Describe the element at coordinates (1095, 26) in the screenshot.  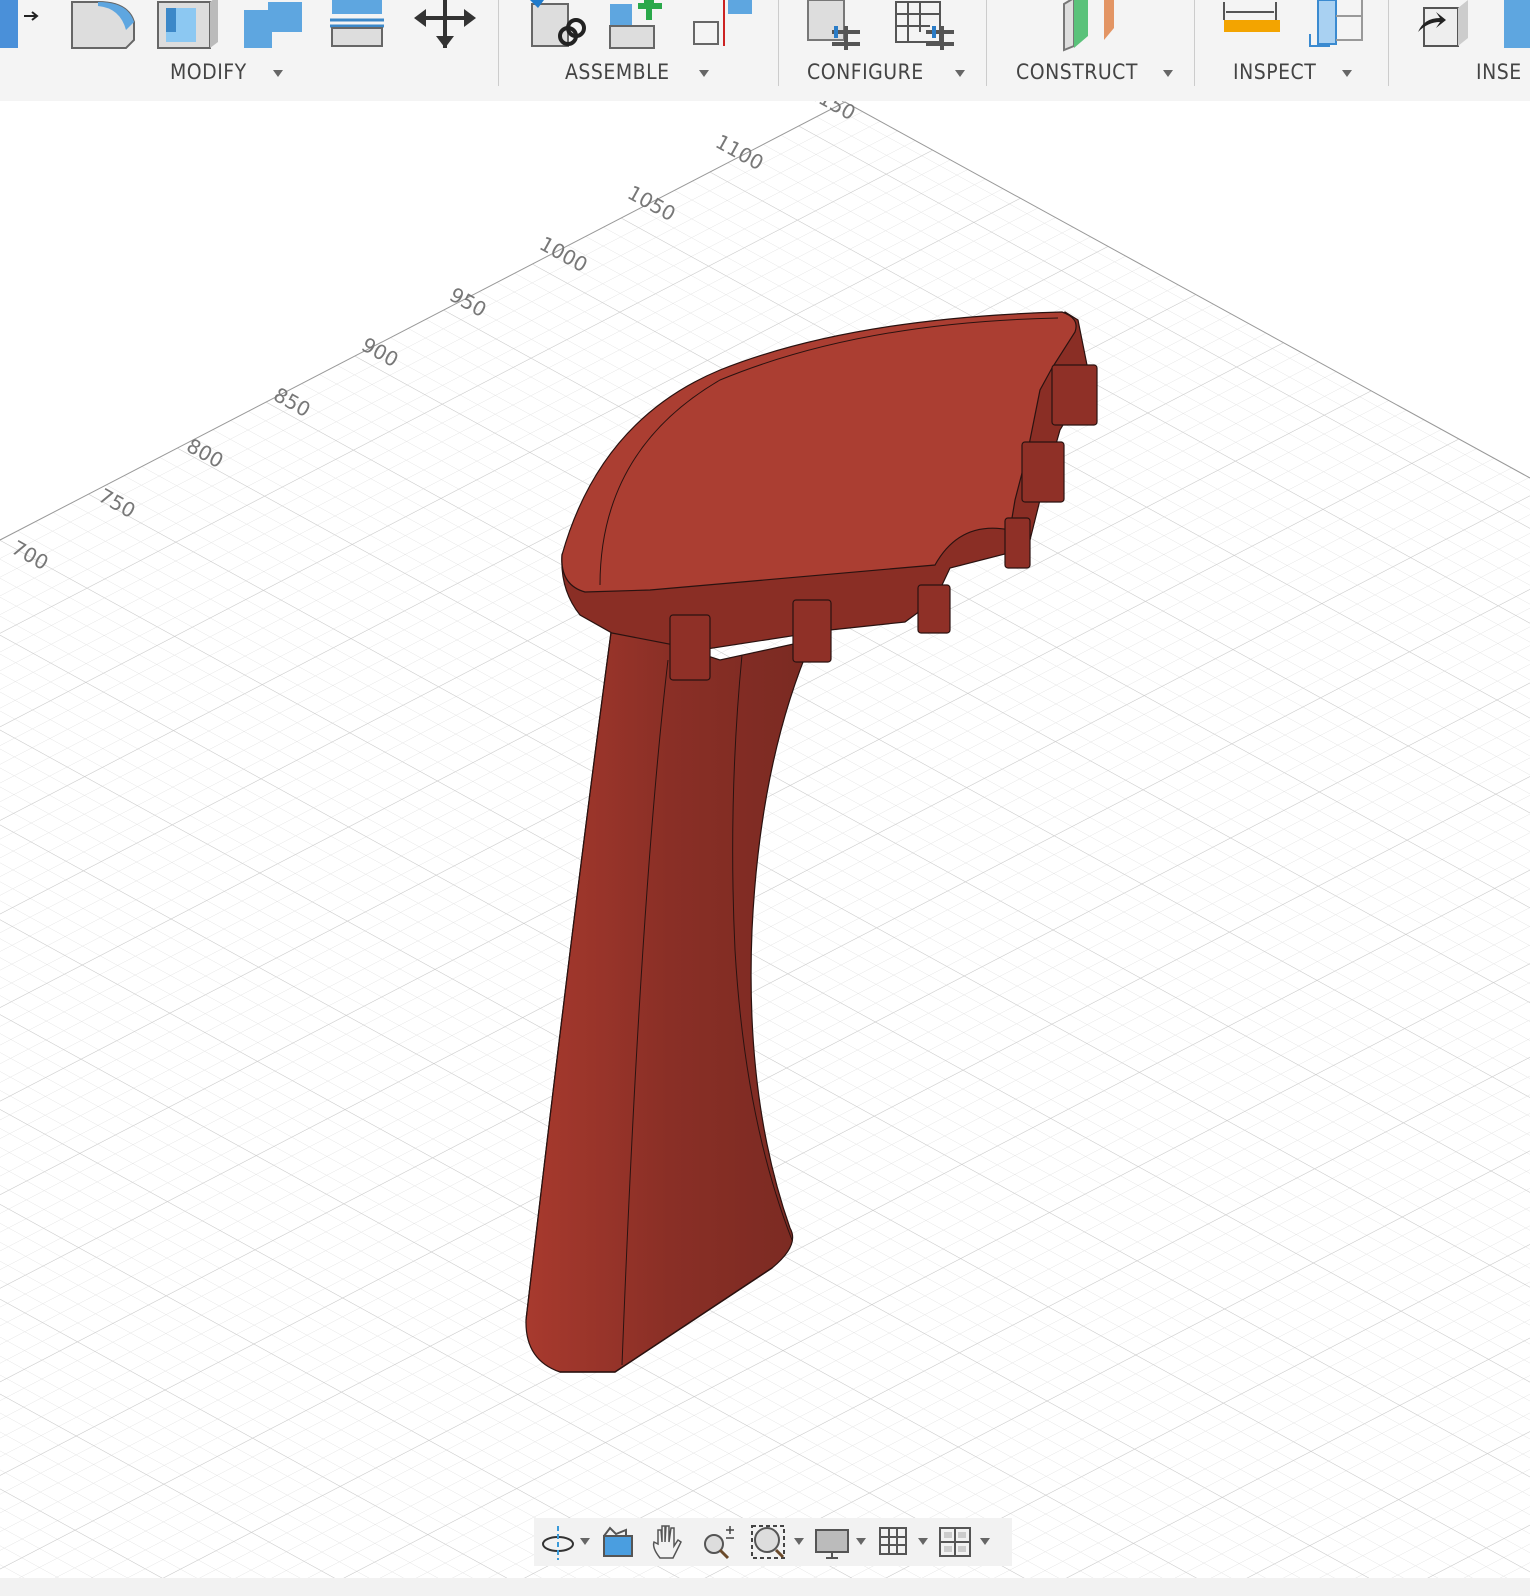
I see `offset-plane-icon` at that location.